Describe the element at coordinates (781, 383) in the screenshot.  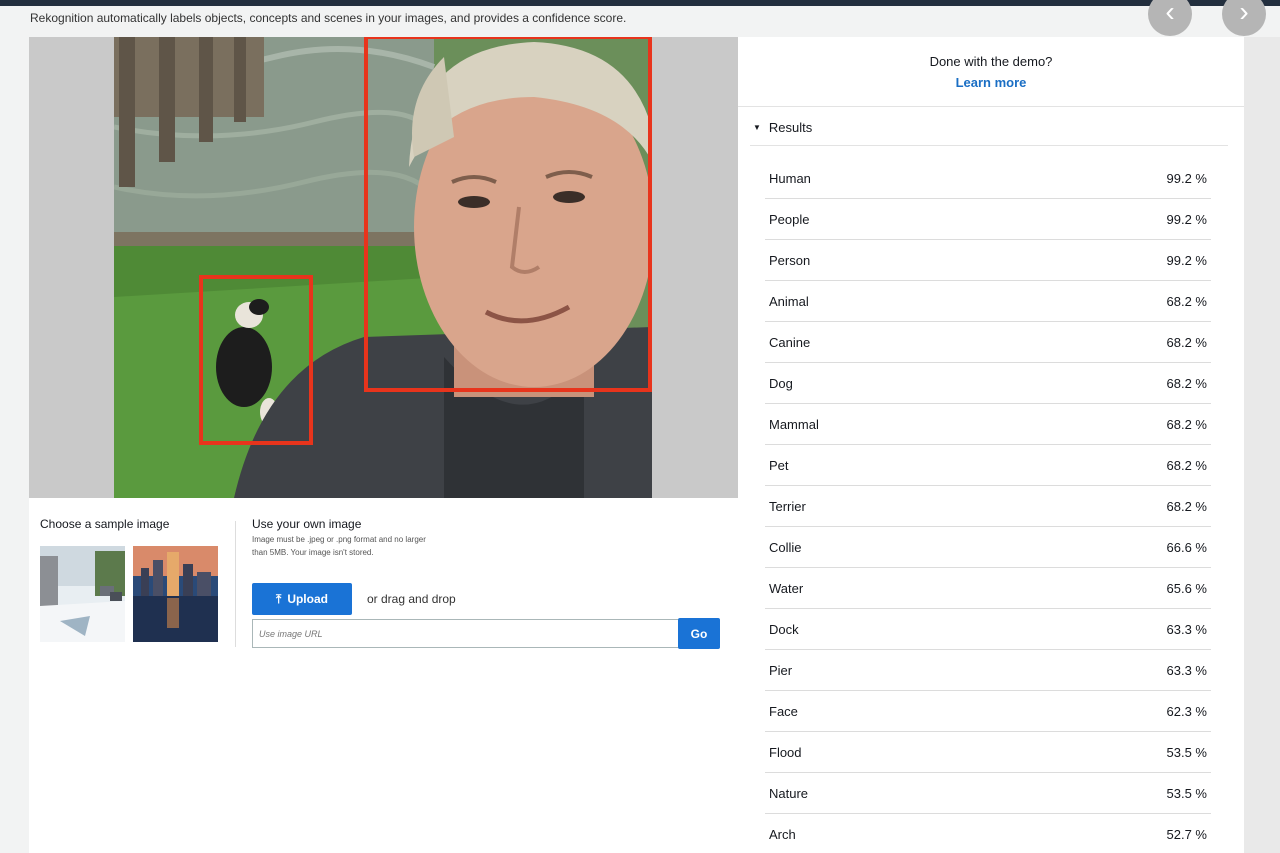
I see `result-label: Dog` at that location.